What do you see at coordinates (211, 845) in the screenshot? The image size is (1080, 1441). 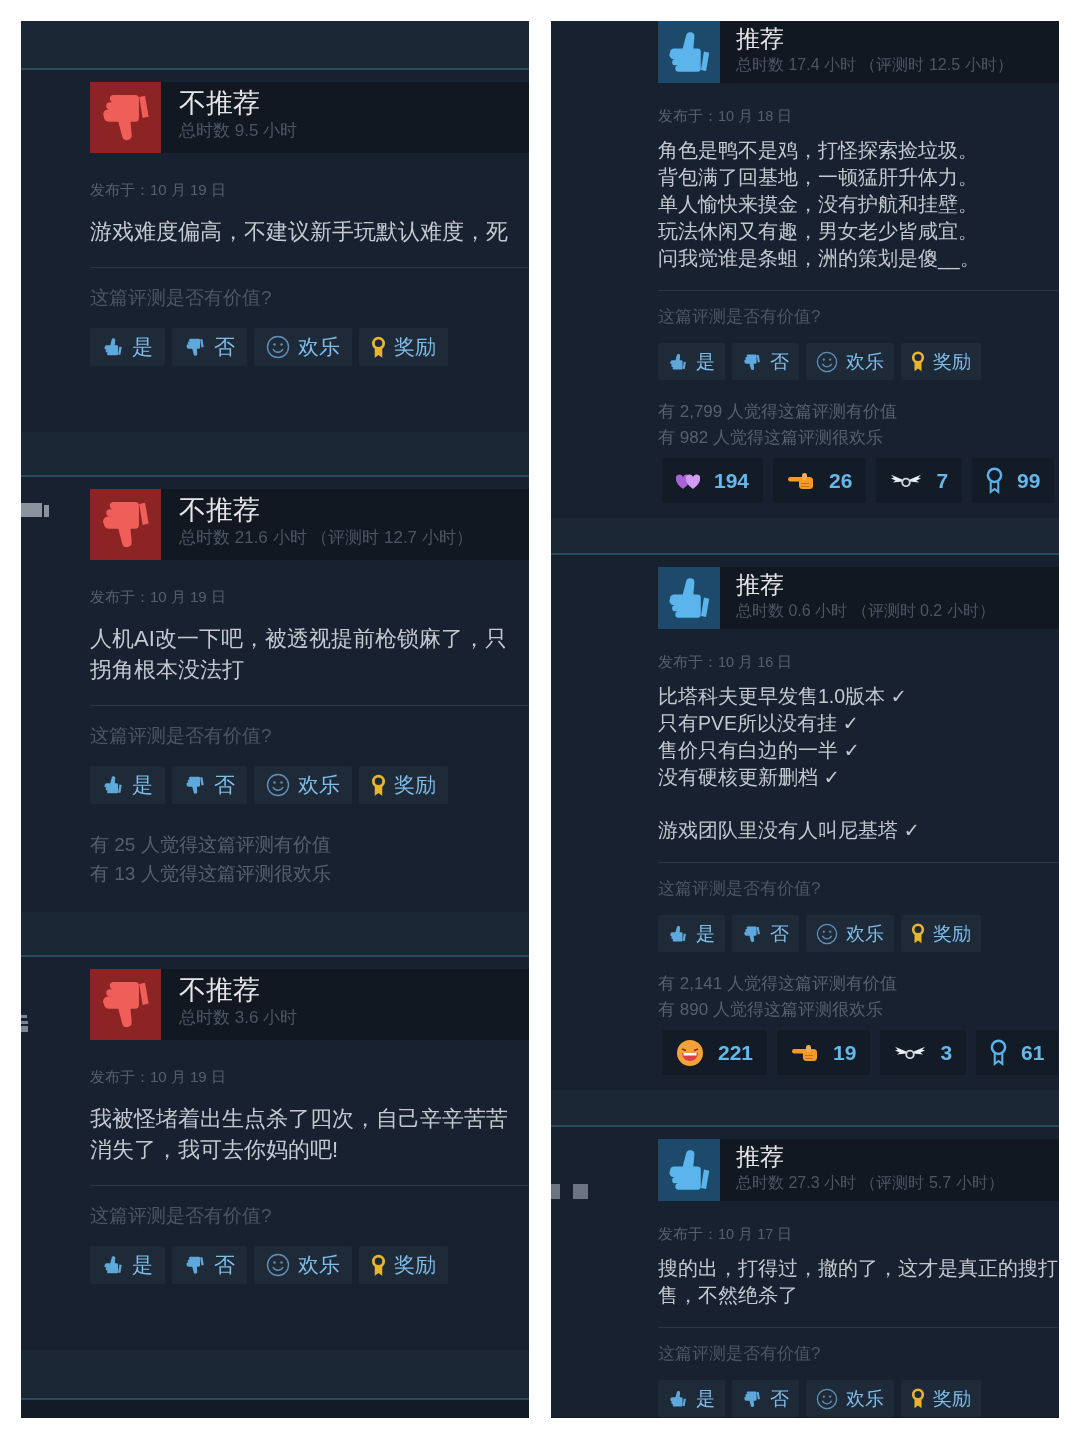 I see `helpful-count-text: 有 25 人觉得这篇评测有价值` at bounding box center [211, 845].